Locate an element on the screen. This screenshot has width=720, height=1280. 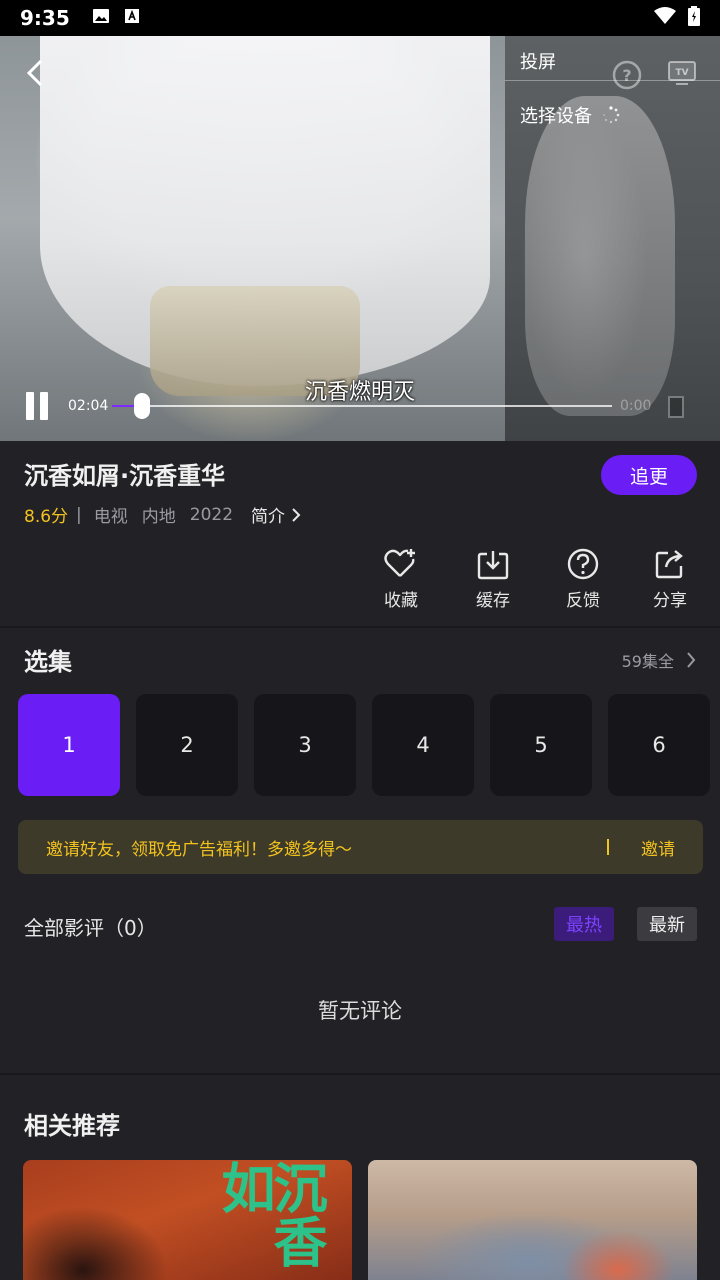
episodes-count: 59集全 is located at coordinates (647, 661).